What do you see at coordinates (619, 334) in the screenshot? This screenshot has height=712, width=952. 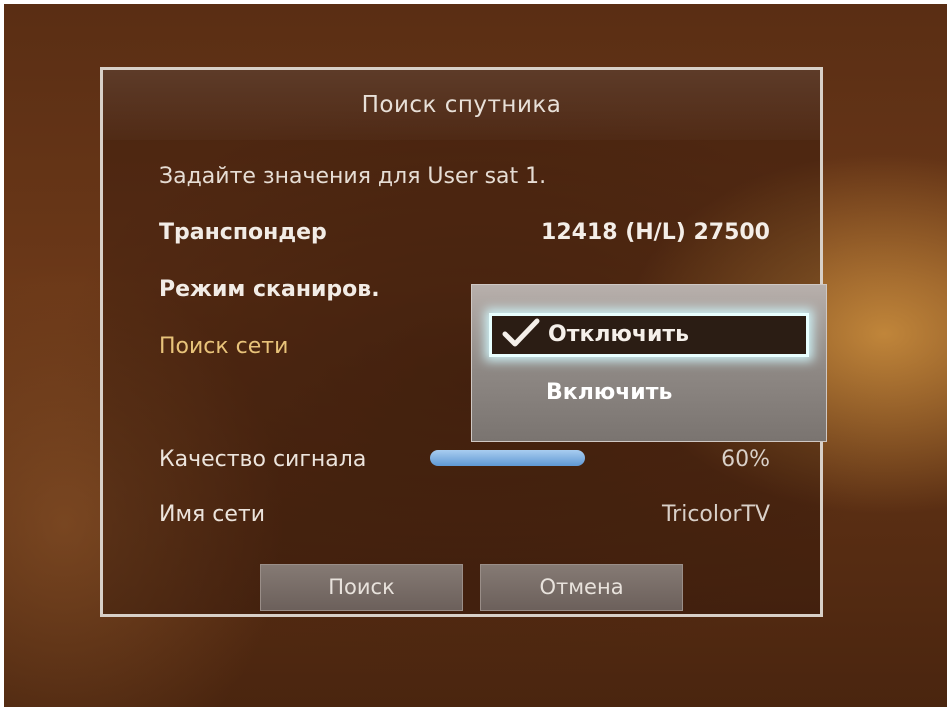 I see `option-disable-label: Отключить` at bounding box center [619, 334].